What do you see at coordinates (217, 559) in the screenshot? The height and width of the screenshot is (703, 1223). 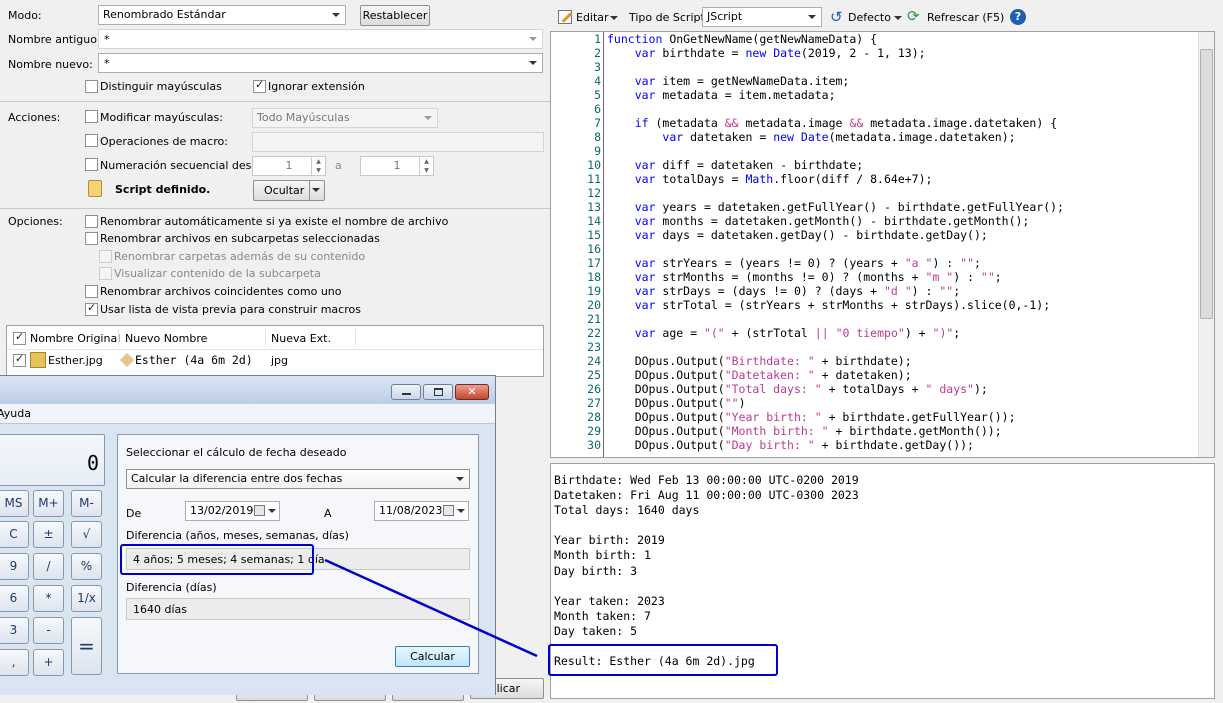 I see `highlight-box-diff` at bounding box center [217, 559].